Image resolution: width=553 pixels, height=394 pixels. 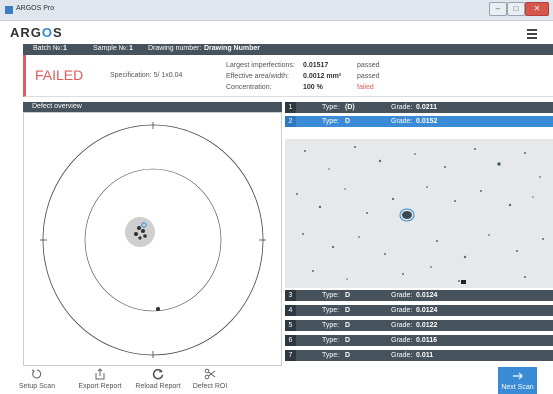 I want to click on defect-number: 2, so click(x=290, y=121).